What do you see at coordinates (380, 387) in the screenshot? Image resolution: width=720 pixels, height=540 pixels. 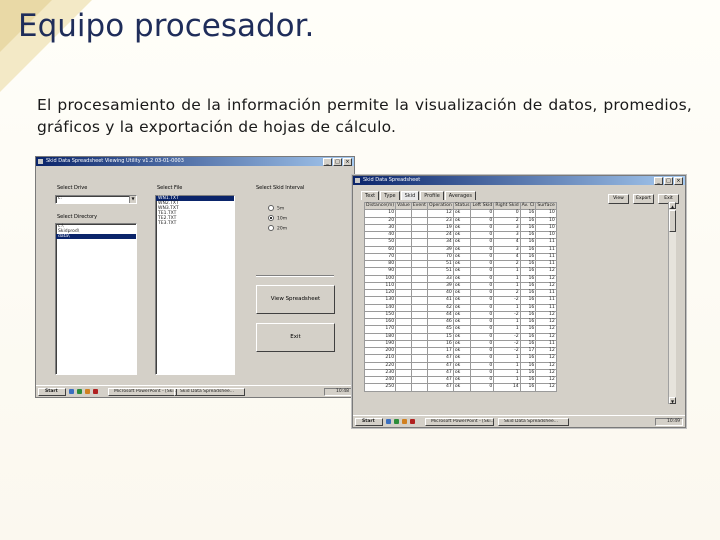 I see `table-cell: 250` at bounding box center [380, 387].